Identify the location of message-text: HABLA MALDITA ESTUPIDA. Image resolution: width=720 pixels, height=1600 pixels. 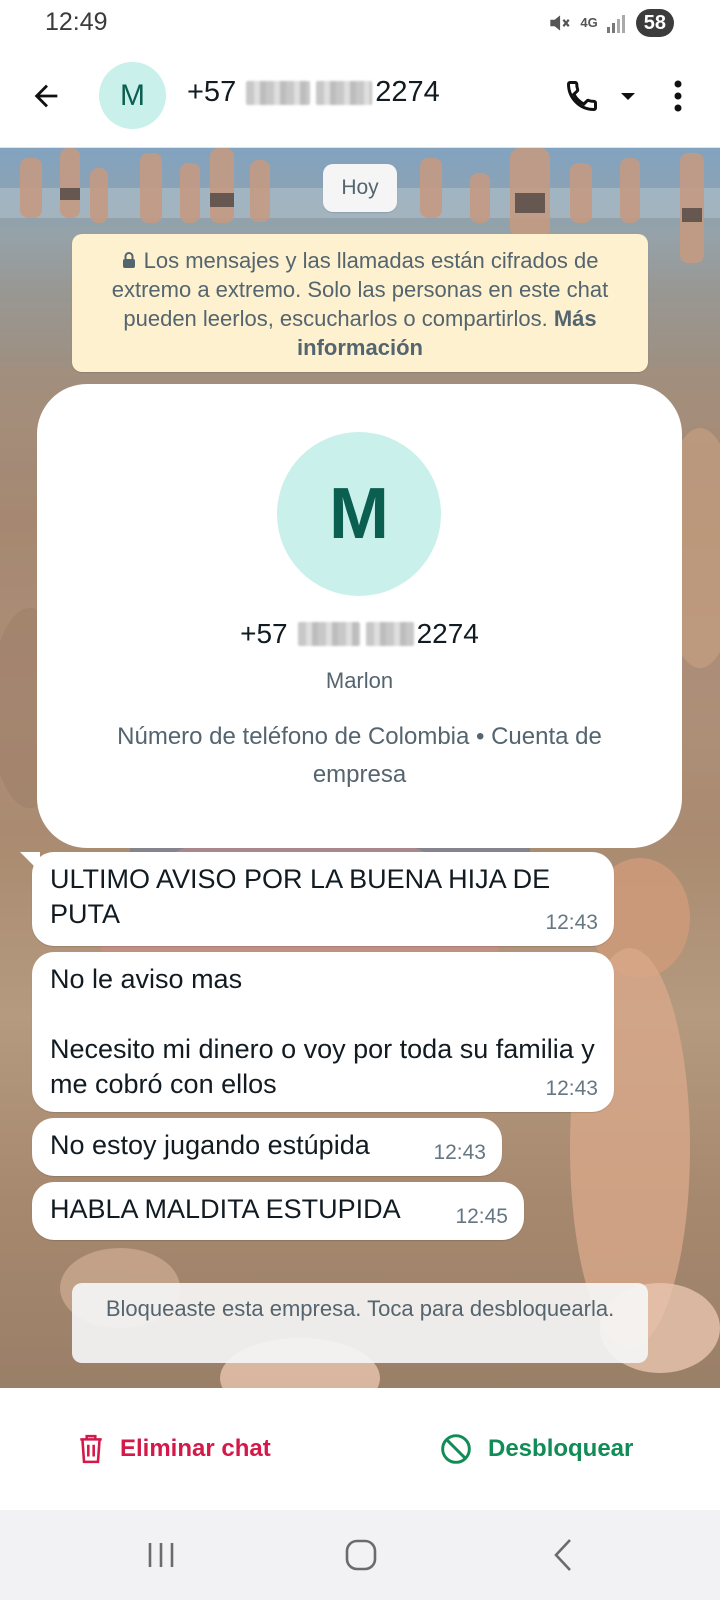
(225, 1209).